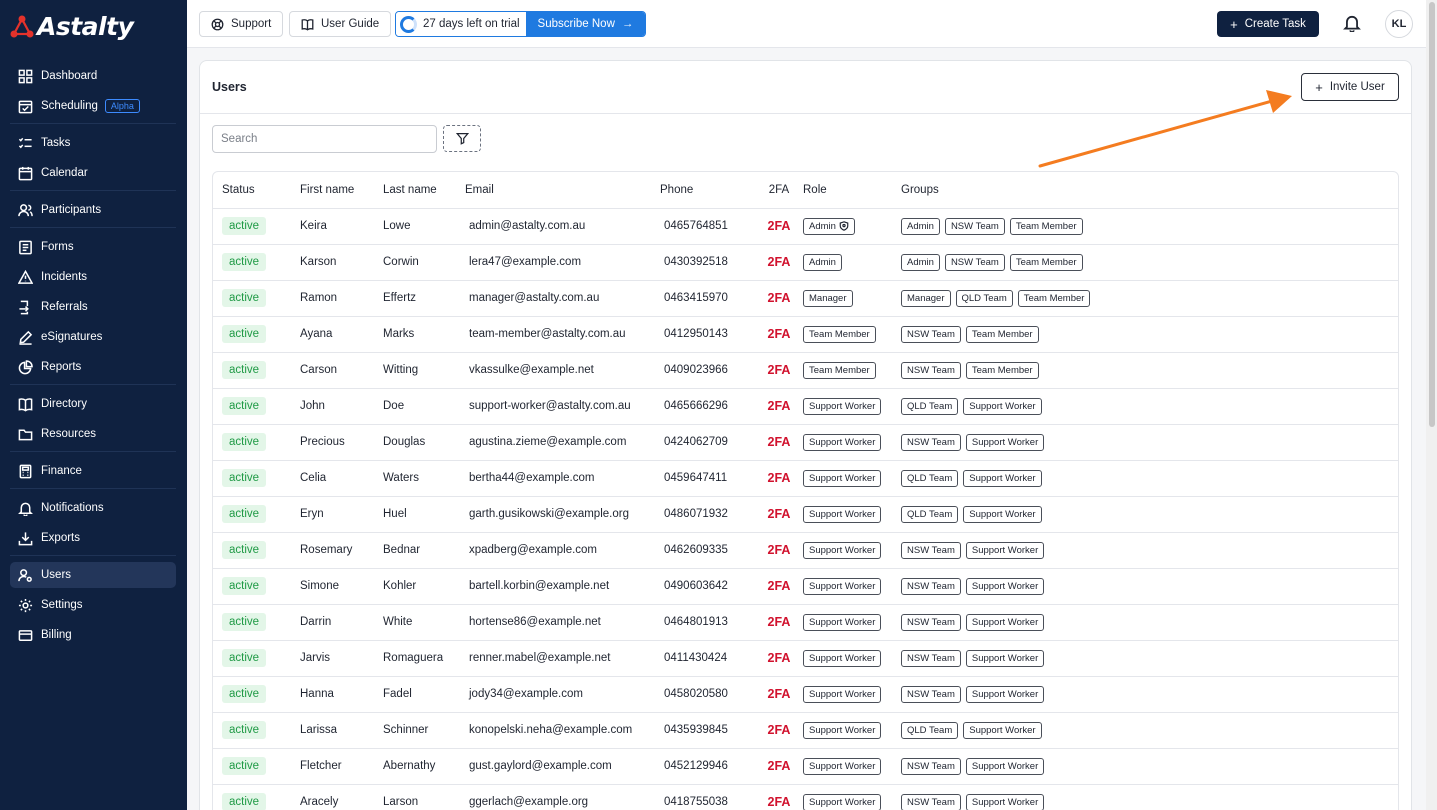  Describe the element at coordinates (64, 307) in the screenshot. I see `sidebar-item-label: Referrals` at that location.